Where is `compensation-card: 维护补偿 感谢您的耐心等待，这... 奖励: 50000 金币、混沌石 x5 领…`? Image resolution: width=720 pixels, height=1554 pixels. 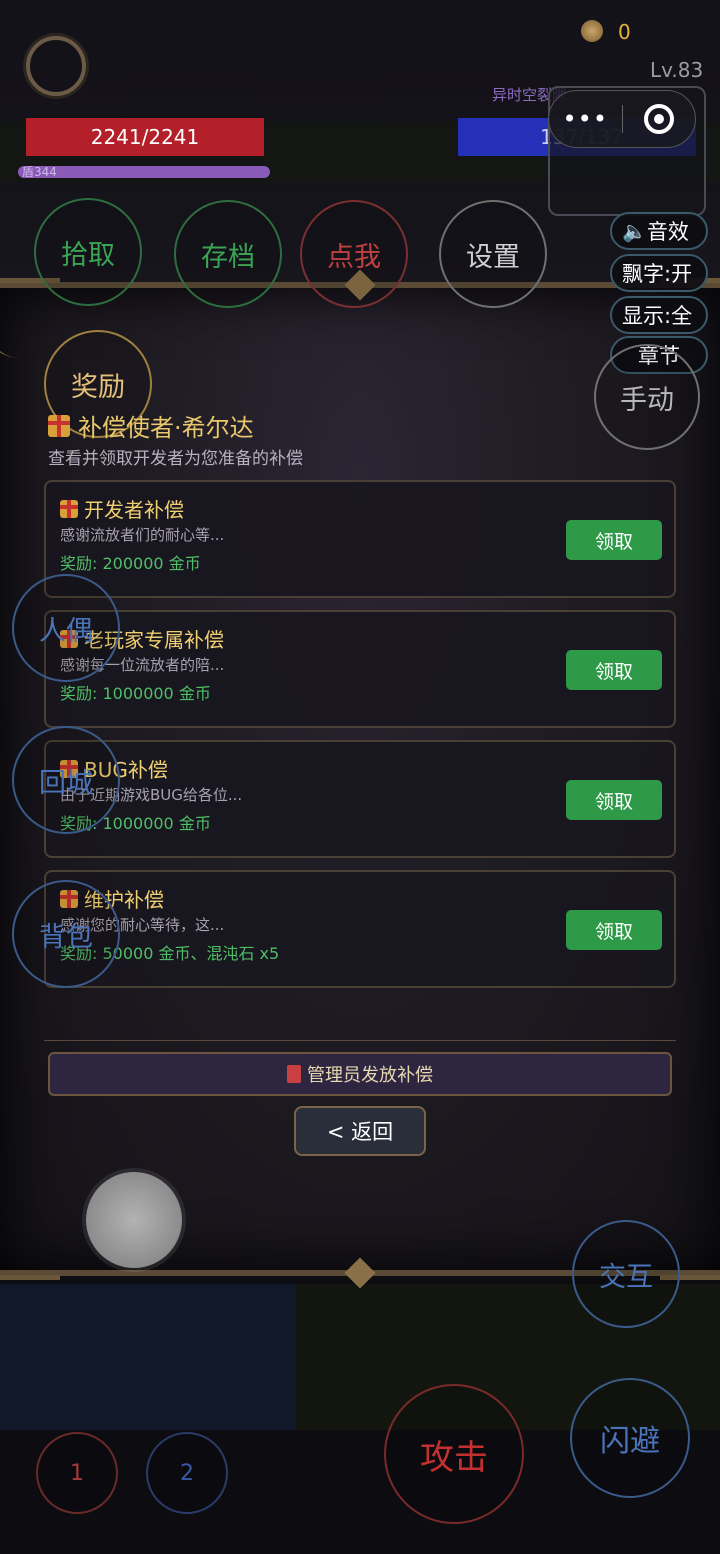
compensation-card: 维护补偿 感谢您的耐心等待，这... 奖励: 50000 金币、混沌石 x5 领… is located at coordinates (360, 929).